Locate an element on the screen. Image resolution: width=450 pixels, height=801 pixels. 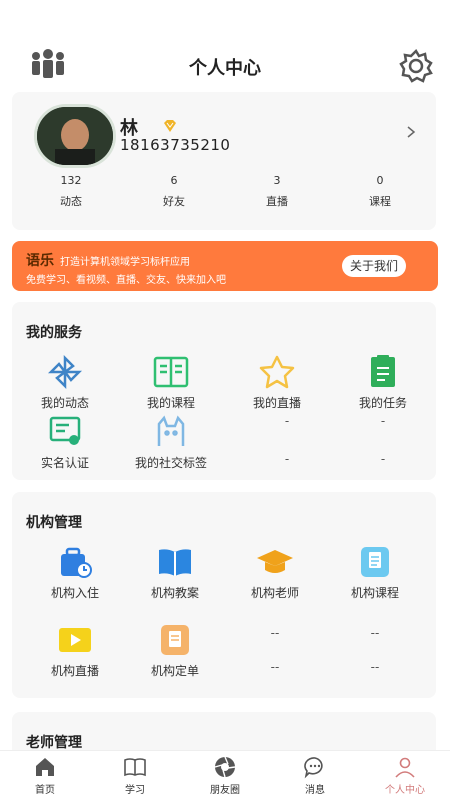
service-my-dynamics: 我的动态 is located at coordinates (65, 382).